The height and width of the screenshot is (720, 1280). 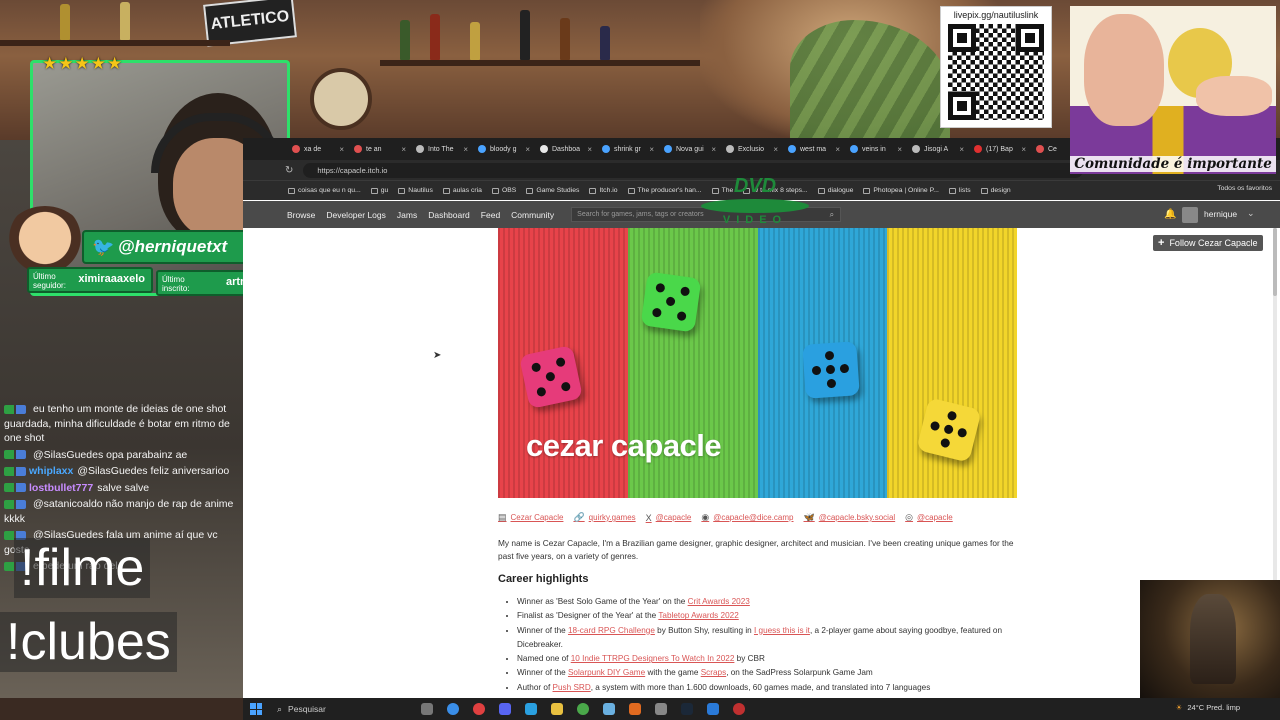 What do you see at coordinates (566, 149) in the screenshot?
I see `browser-tab: Dashboa ×` at bounding box center [566, 149].